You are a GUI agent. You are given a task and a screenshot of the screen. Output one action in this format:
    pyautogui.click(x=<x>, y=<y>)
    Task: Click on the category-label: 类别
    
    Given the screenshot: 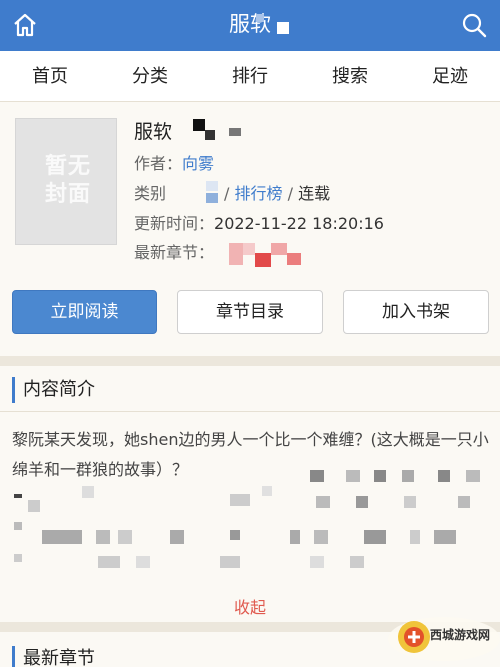 What is the action you would take?
    pyautogui.click(x=150, y=193)
    